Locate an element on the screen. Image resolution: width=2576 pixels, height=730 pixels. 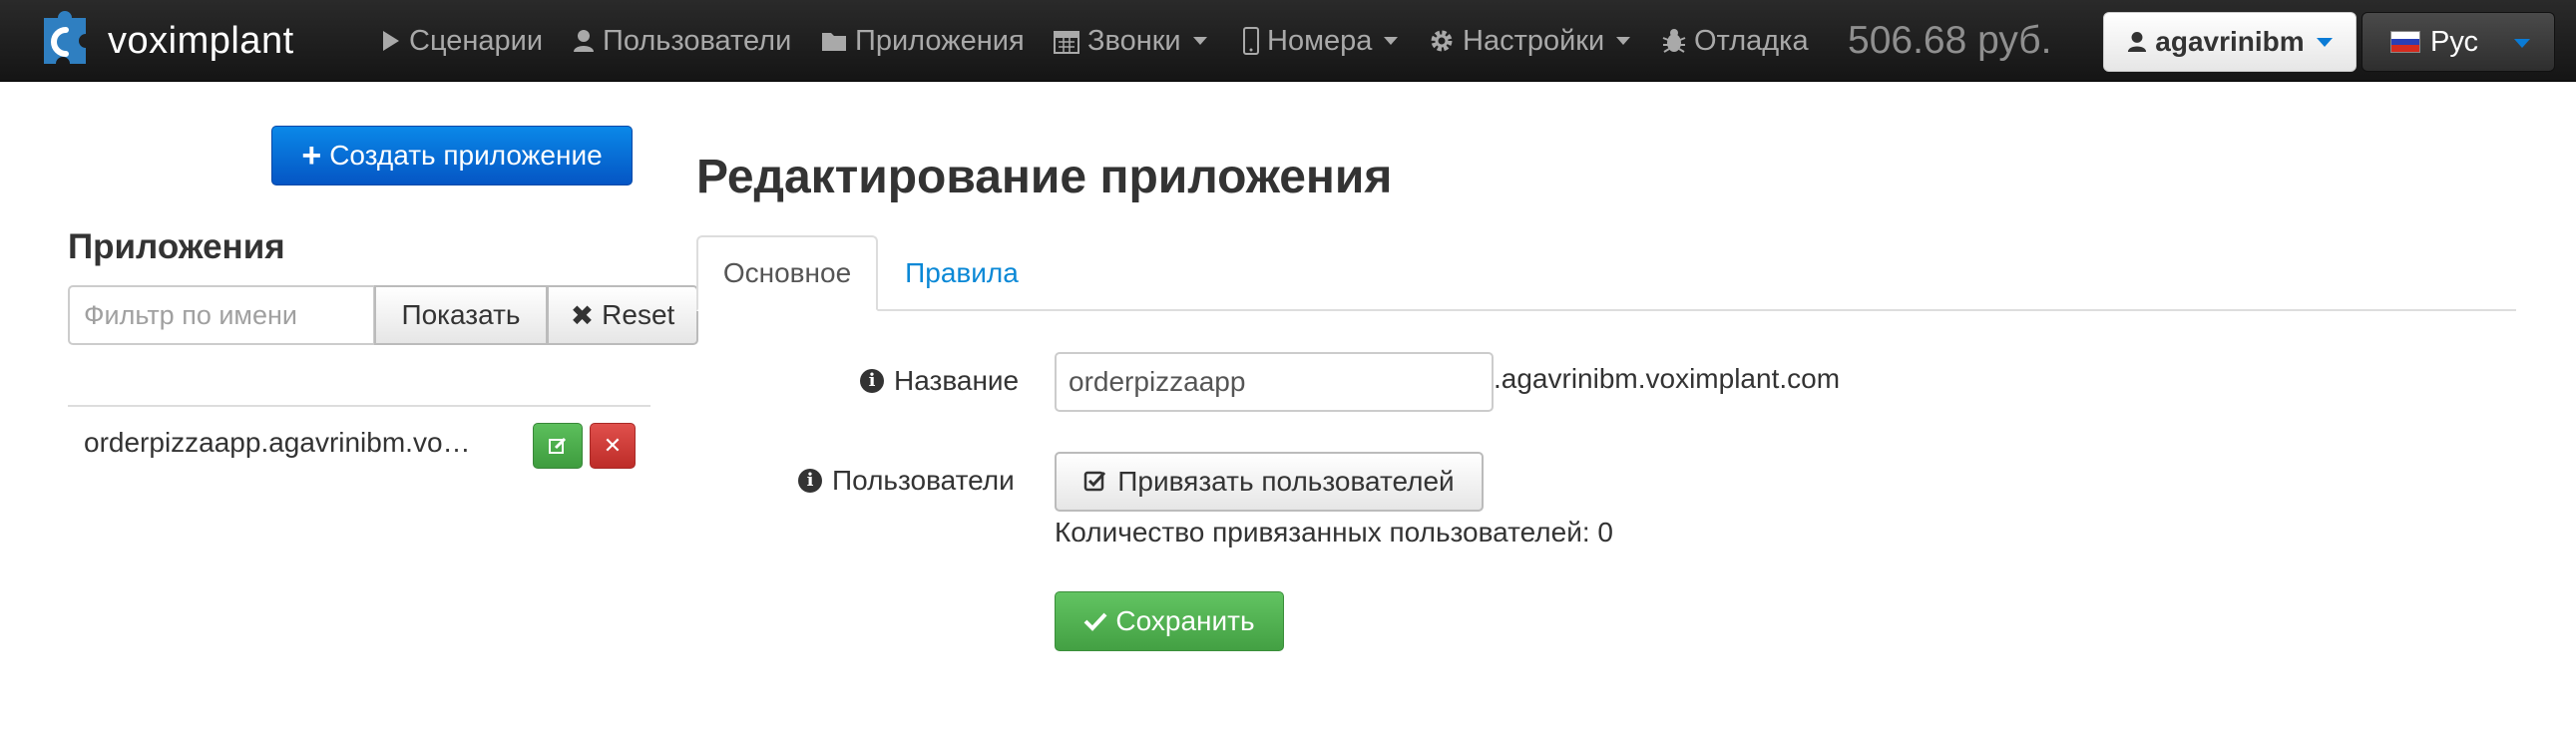
nav-label: Сценарии is located at coordinates (476, 41).